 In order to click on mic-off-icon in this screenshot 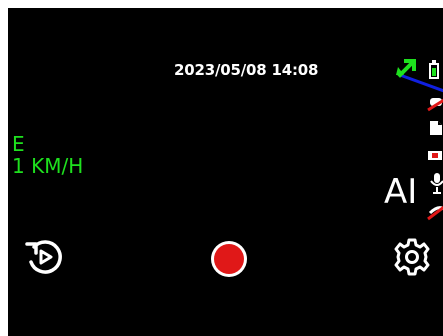, I will do `click(435, 105)`.